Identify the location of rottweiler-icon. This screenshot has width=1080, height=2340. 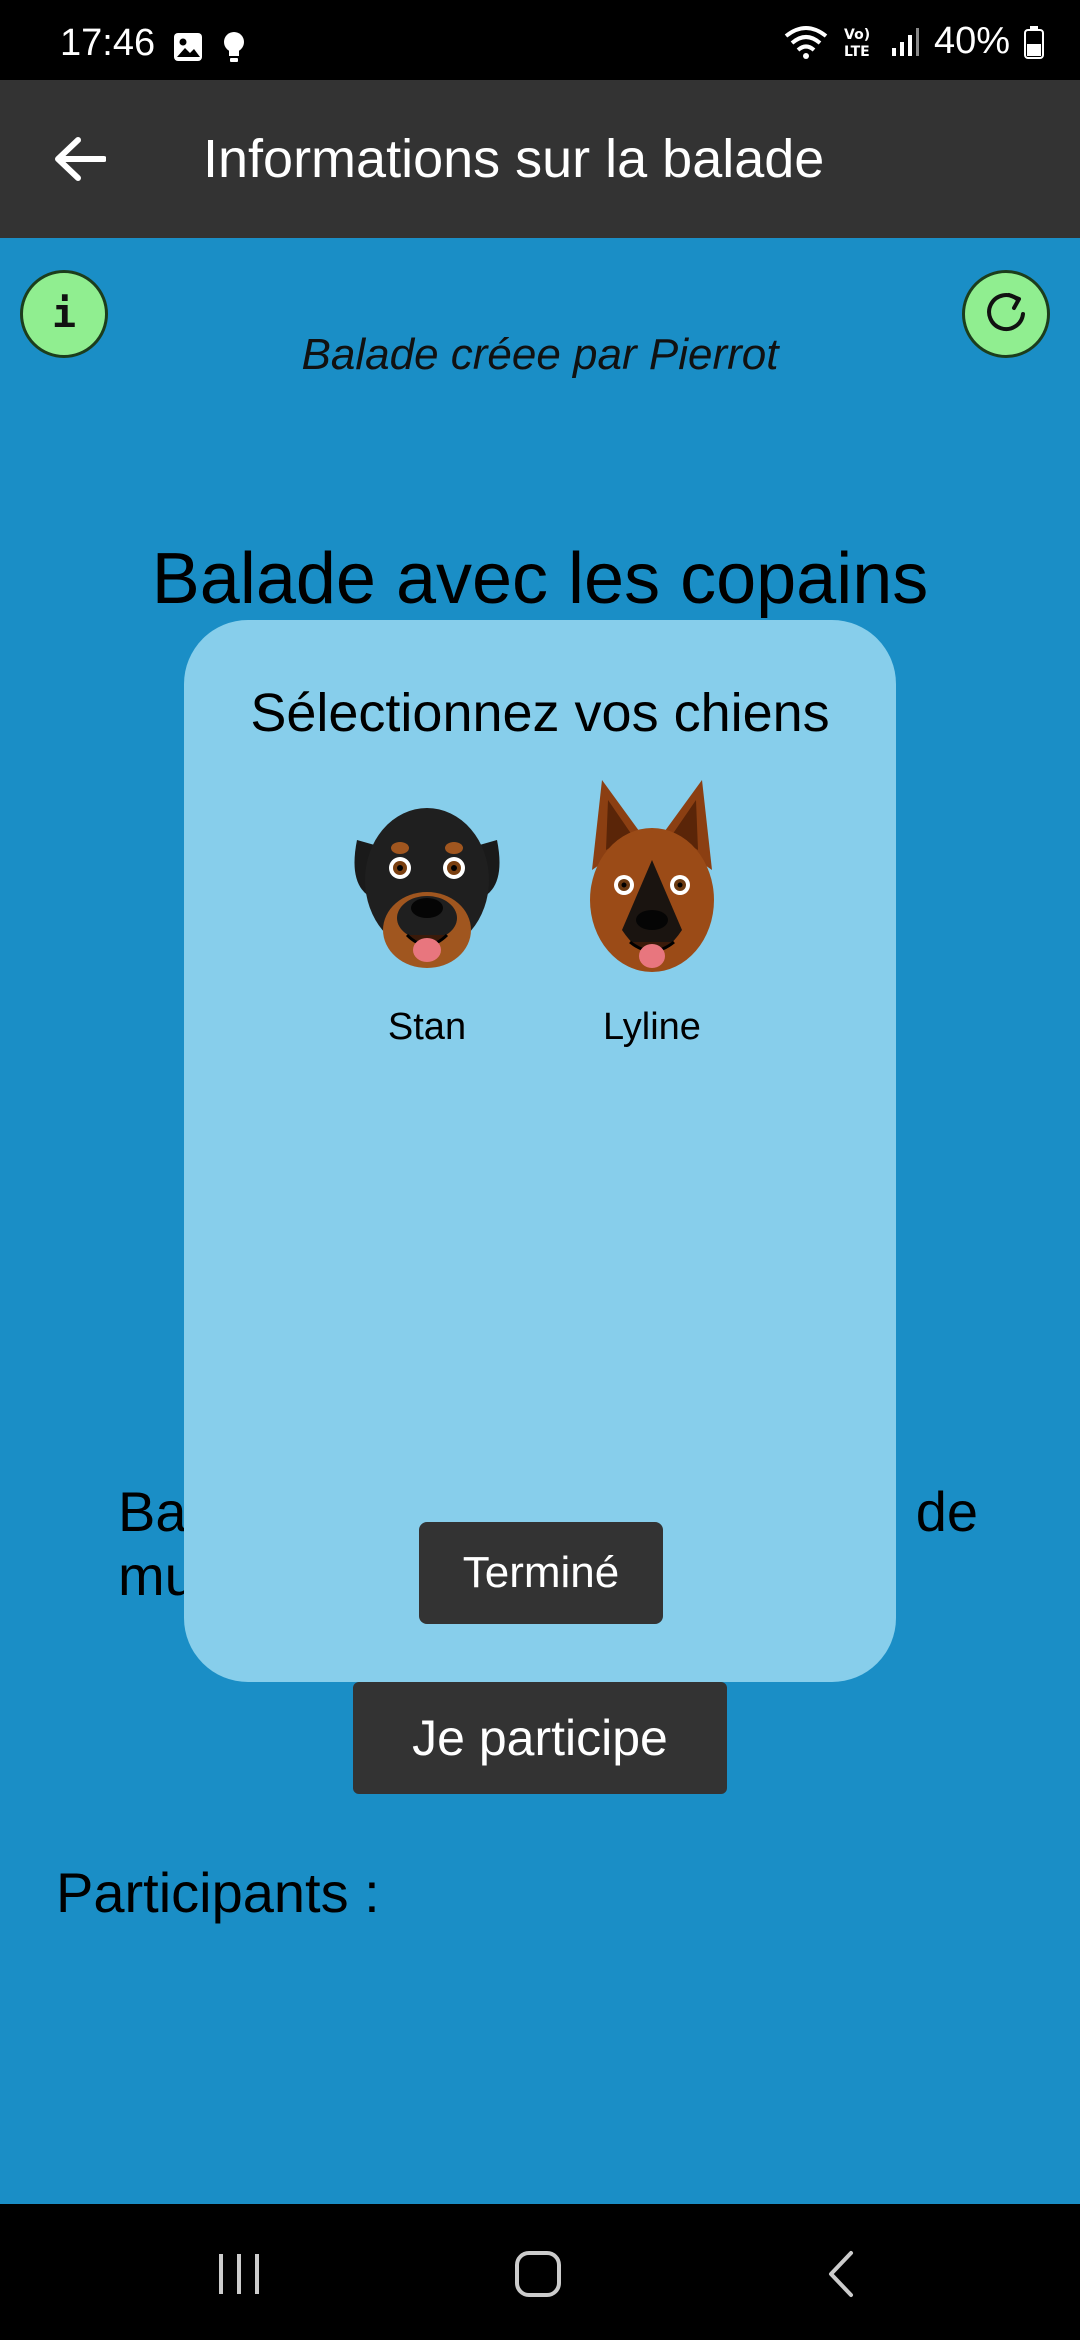
(427, 888).